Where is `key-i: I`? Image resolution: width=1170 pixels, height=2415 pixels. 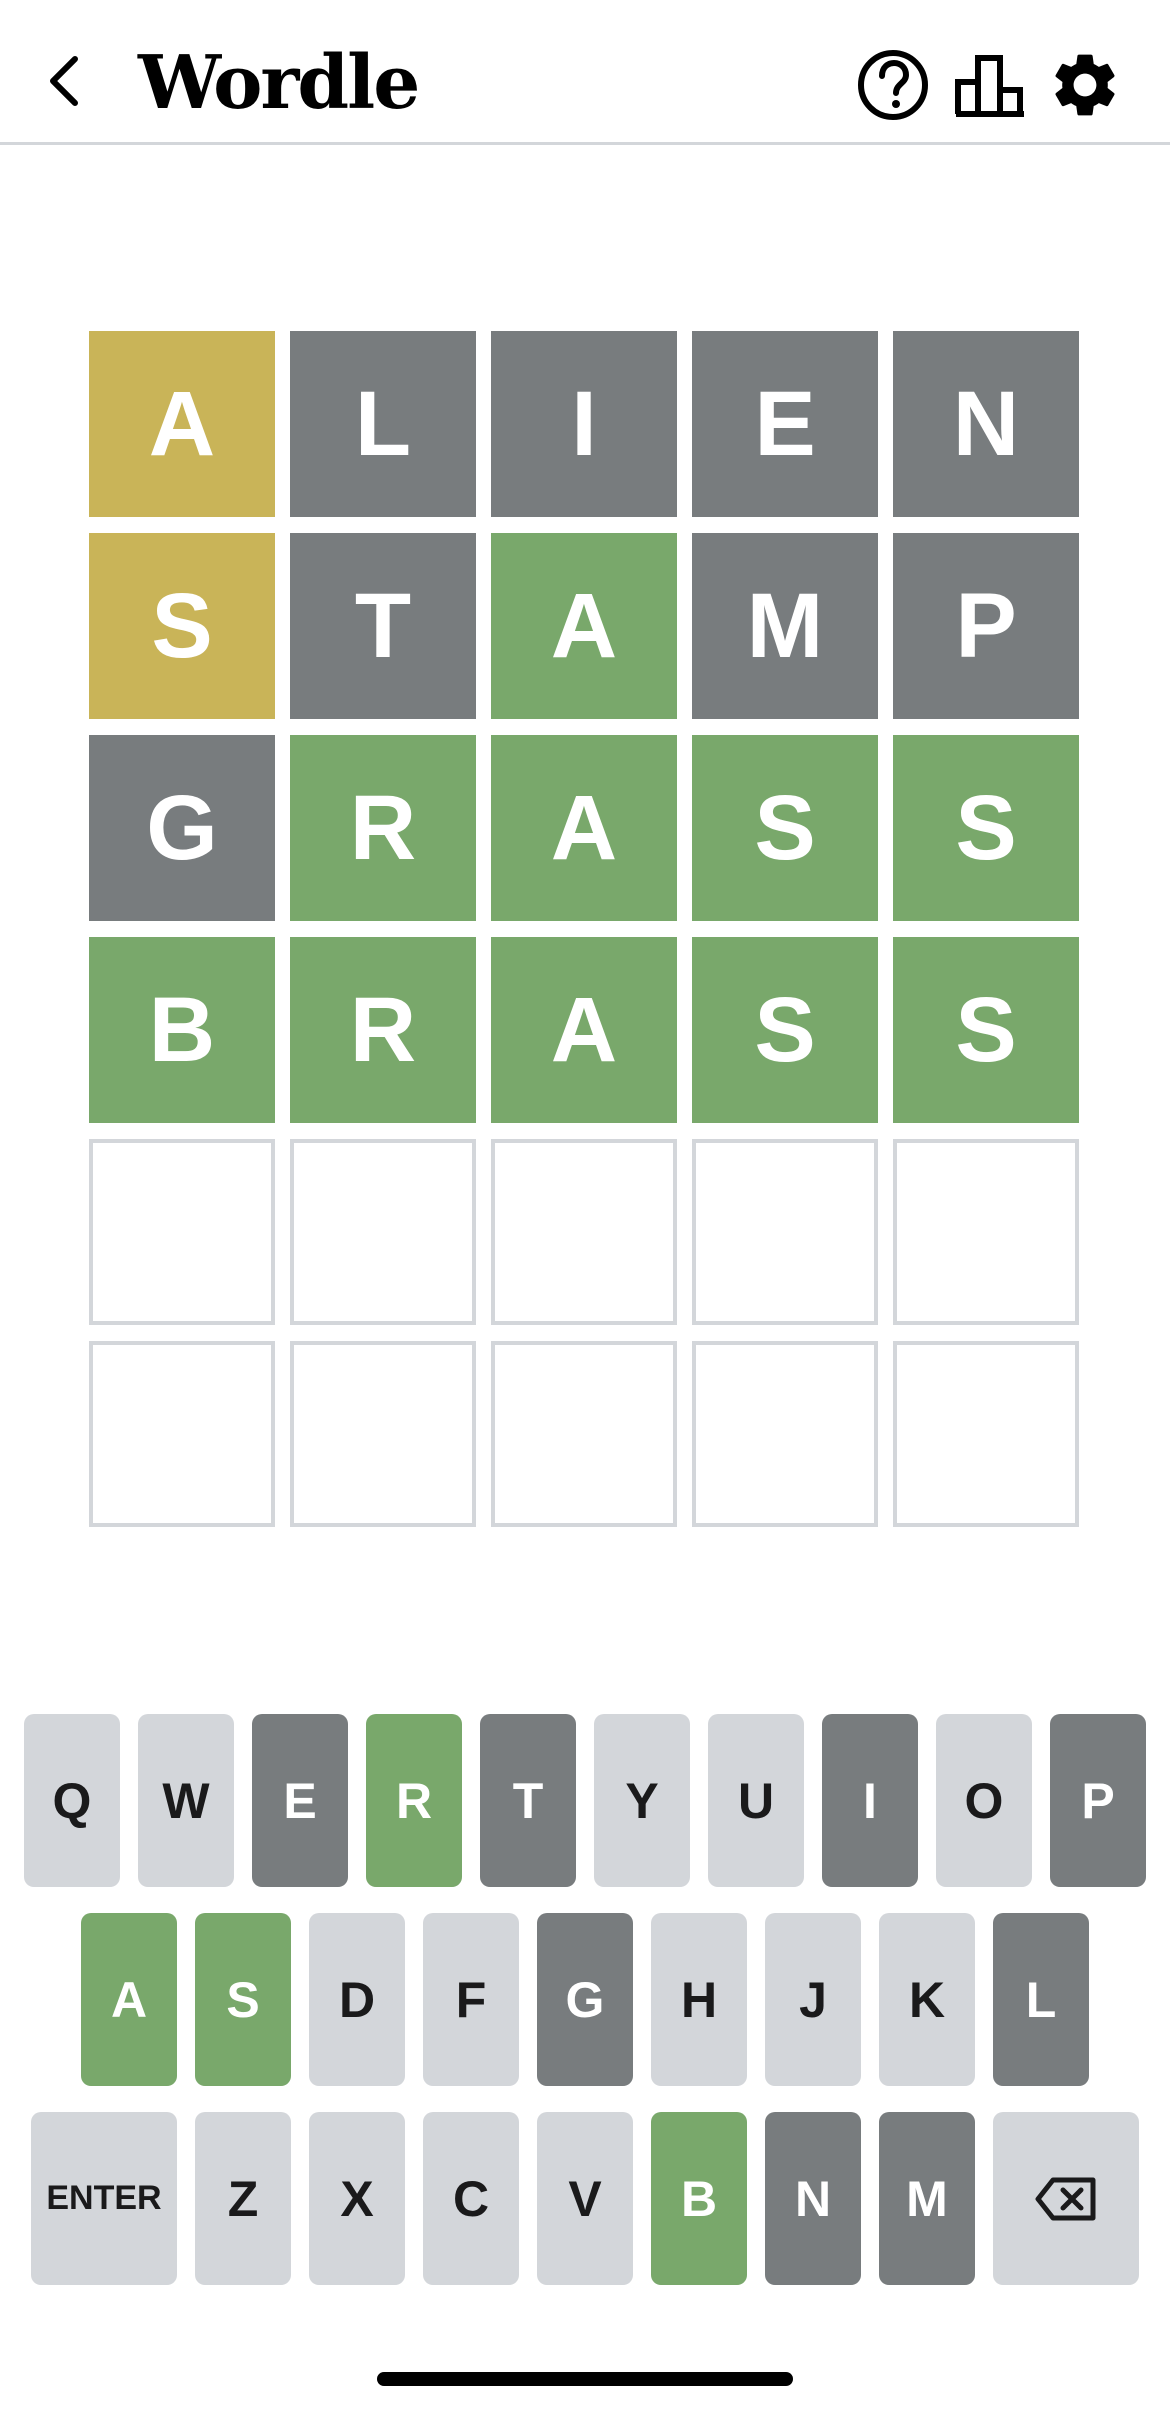
key-i: I is located at coordinates (870, 1800).